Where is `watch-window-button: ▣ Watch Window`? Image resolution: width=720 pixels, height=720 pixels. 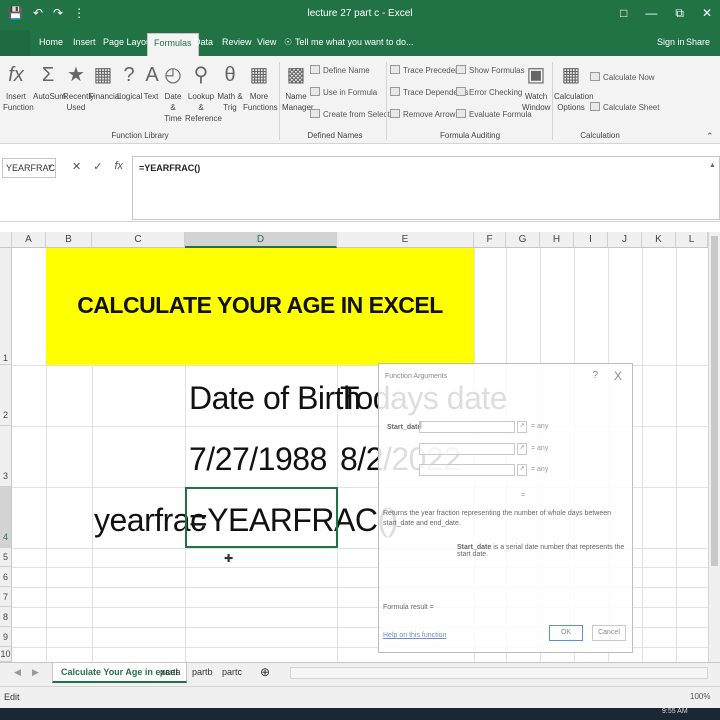 watch-window-button: ▣ Watch Window is located at coordinates (536, 87).